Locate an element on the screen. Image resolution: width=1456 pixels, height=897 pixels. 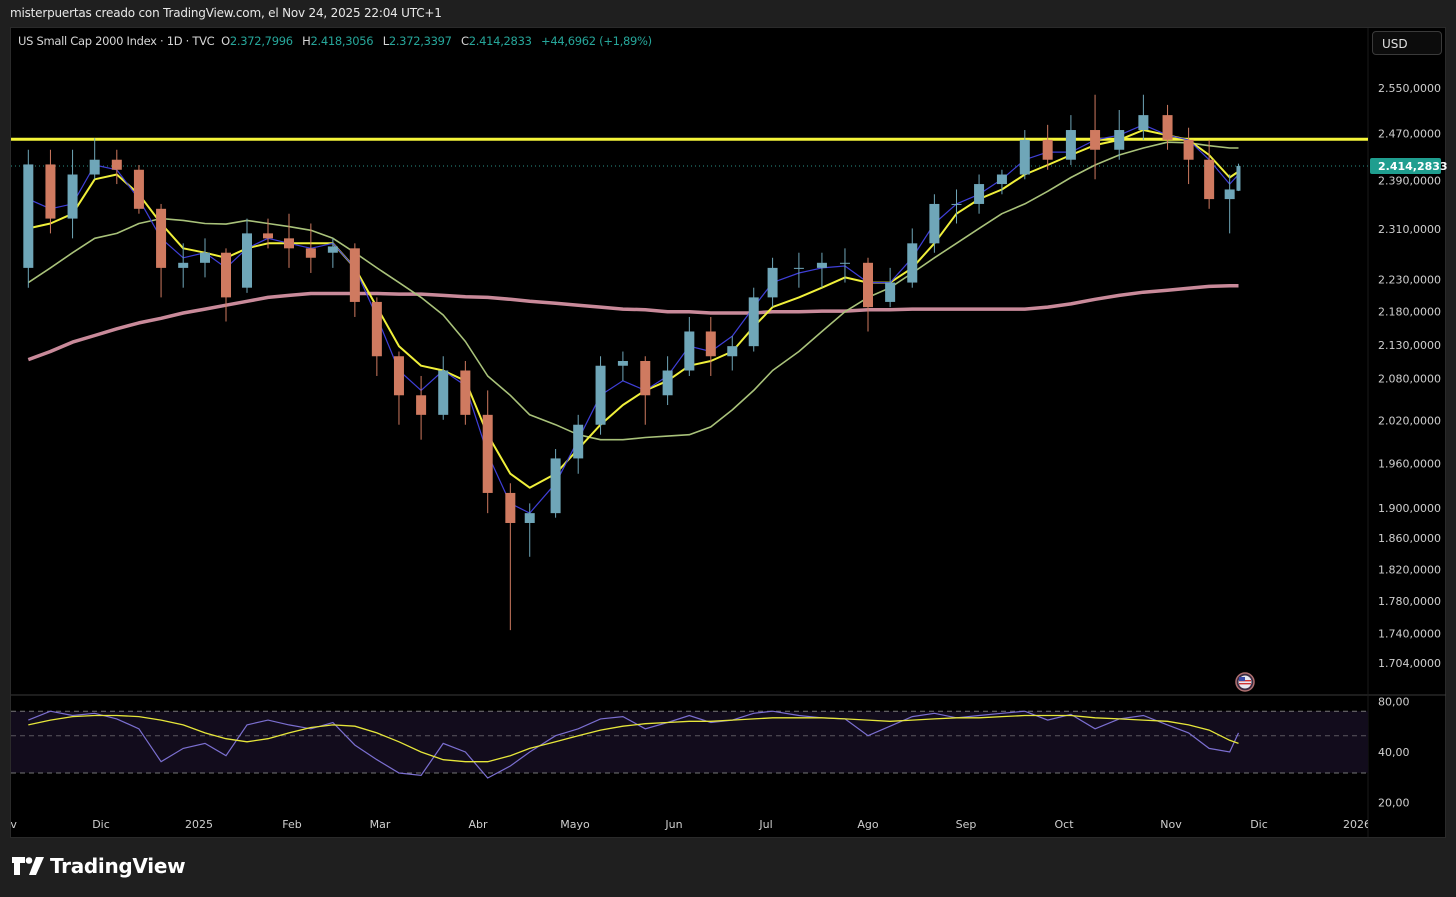
open-value: 2.372,7996 is located at coordinates (261, 41).